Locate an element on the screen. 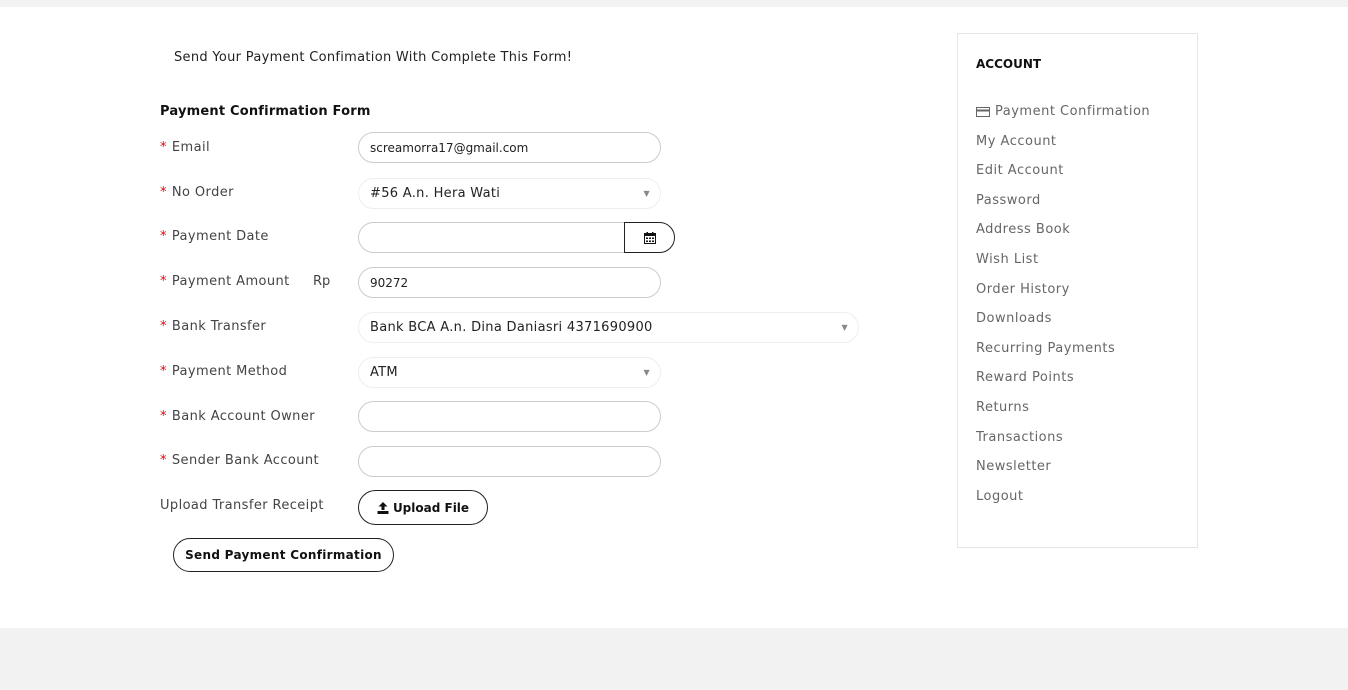 Image resolution: width=1348 pixels, height=690 pixels. bank-account-owner-label-text: Bank Account Owner is located at coordinates (243, 416).